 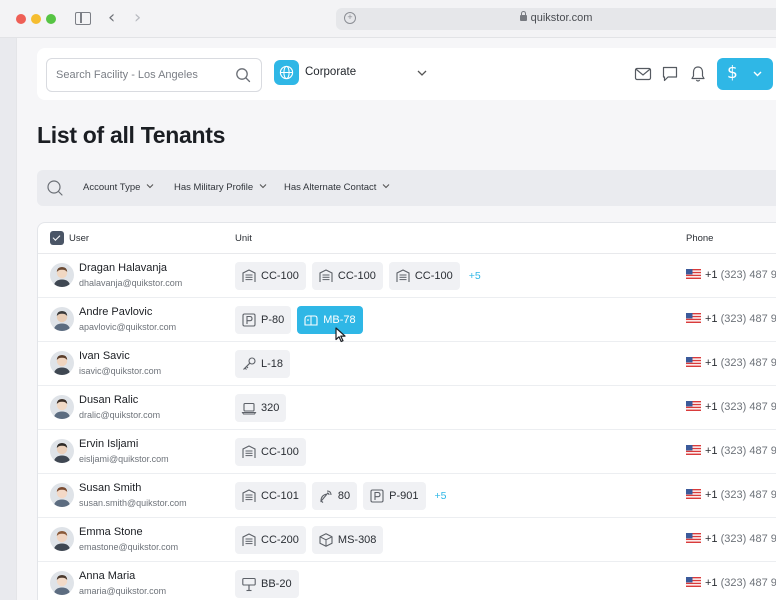 What do you see at coordinates (280, 496) in the screenshot?
I see `unit-label: CC-101` at bounding box center [280, 496].